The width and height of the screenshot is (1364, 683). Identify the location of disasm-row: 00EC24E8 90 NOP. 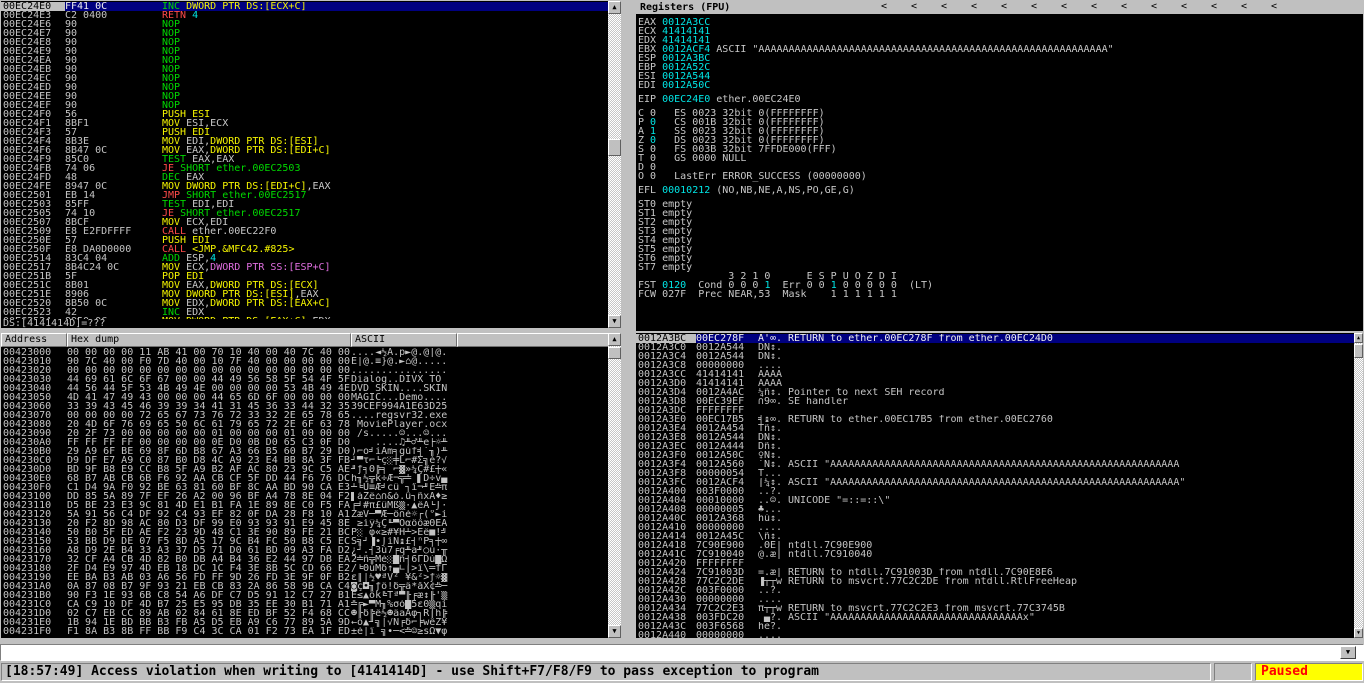
(304, 43).